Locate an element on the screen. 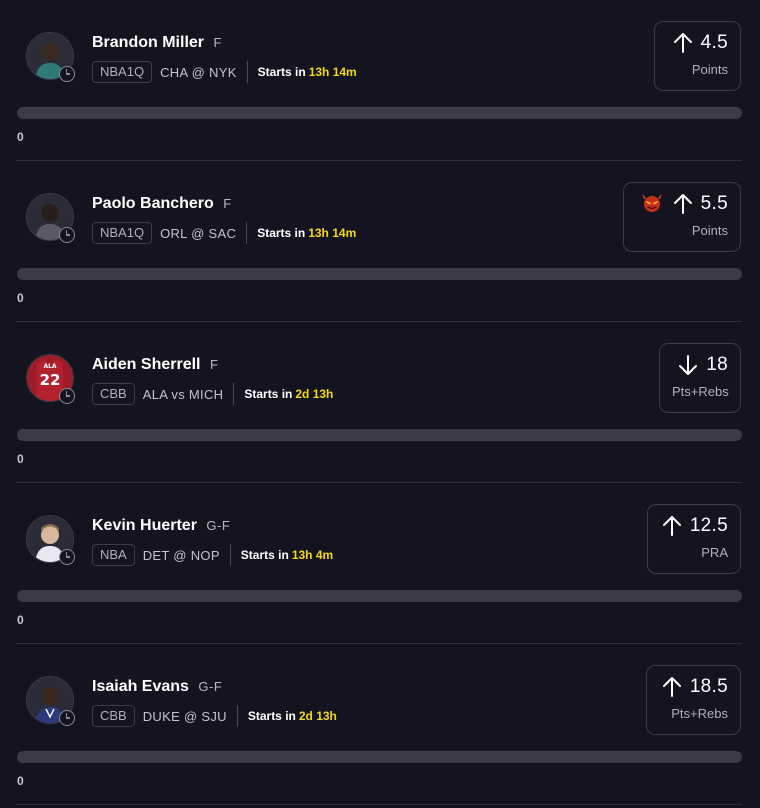 This screenshot has width=760, height=808. devil-icon is located at coordinates (652, 204).